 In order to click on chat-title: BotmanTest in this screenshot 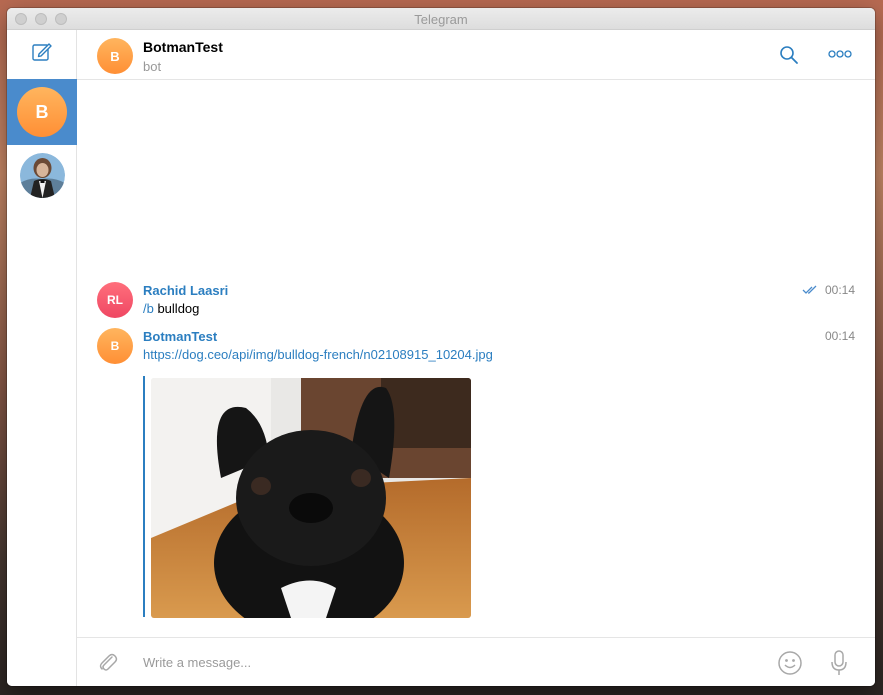, I will do `click(183, 47)`.